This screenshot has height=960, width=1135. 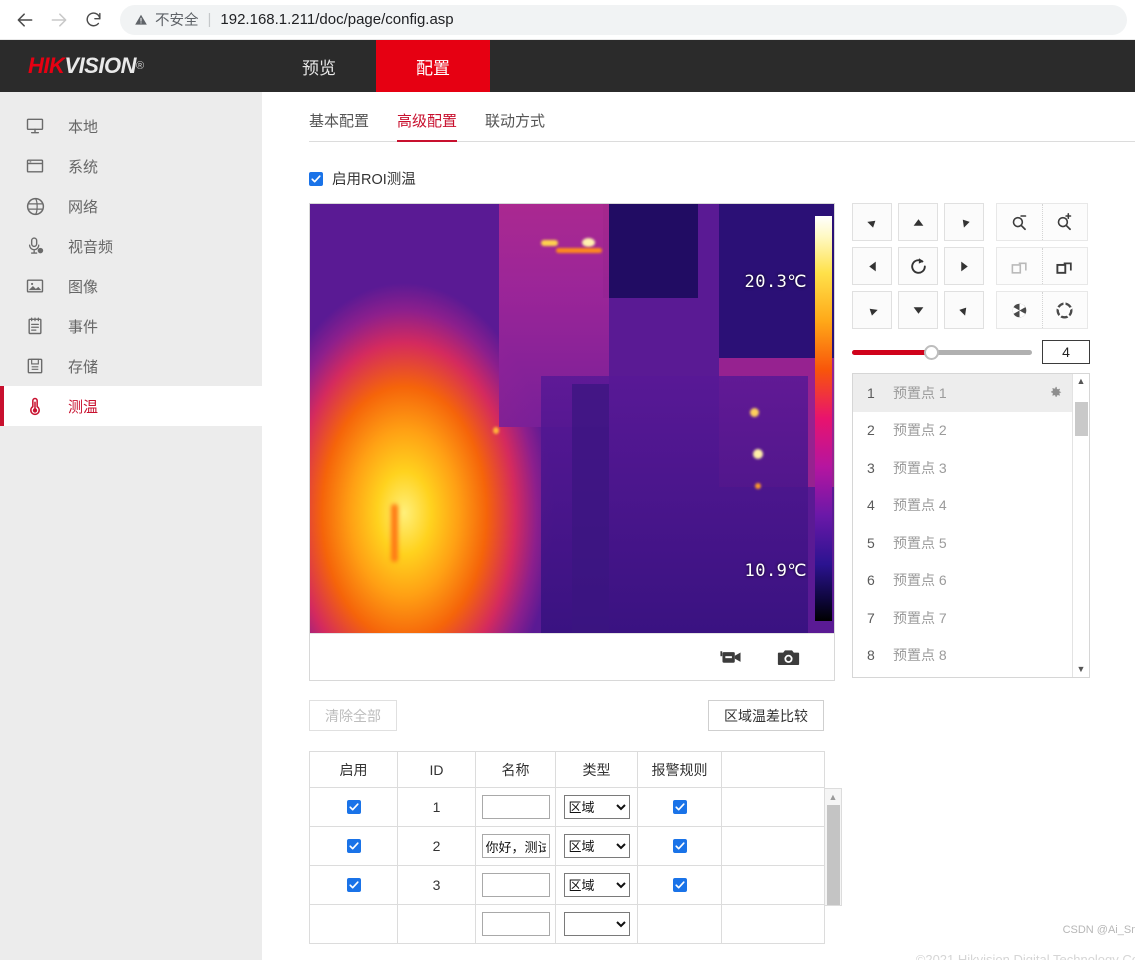 I want to click on sidebar-item-system: 系统, so click(x=131, y=166).